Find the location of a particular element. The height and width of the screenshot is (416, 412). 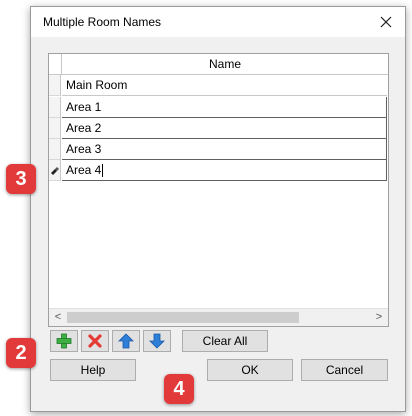

move-down-button is located at coordinates (157, 341).